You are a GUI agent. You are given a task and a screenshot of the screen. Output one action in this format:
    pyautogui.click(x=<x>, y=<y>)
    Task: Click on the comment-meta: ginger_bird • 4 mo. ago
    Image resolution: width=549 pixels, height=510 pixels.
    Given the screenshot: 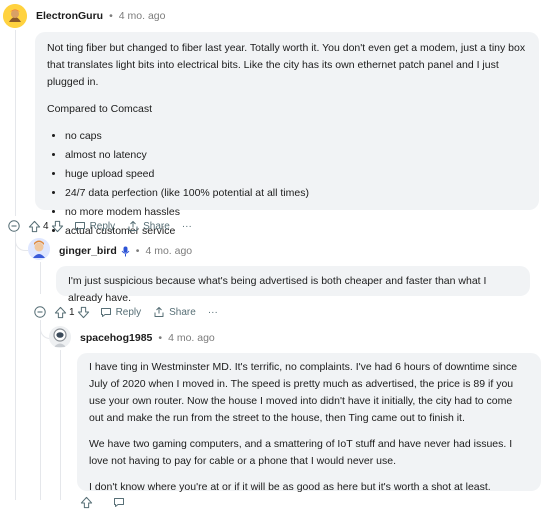 What is the action you would take?
    pyautogui.click(x=125, y=251)
    